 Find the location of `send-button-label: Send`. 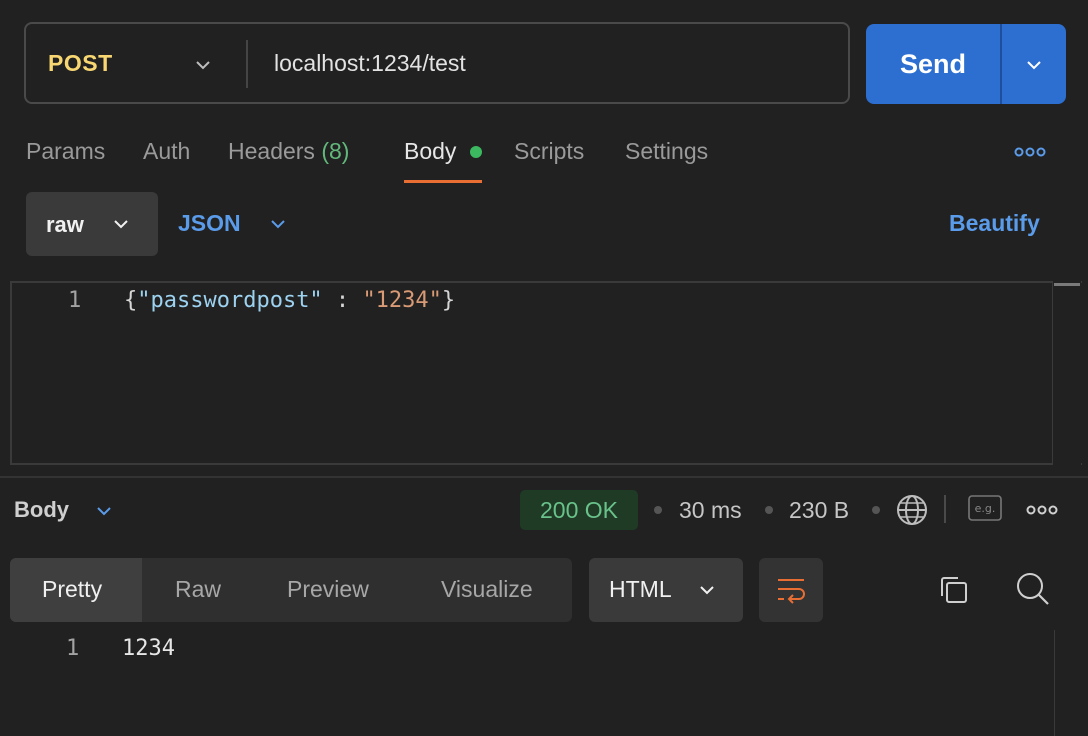

send-button-label: Send is located at coordinates (933, 64).